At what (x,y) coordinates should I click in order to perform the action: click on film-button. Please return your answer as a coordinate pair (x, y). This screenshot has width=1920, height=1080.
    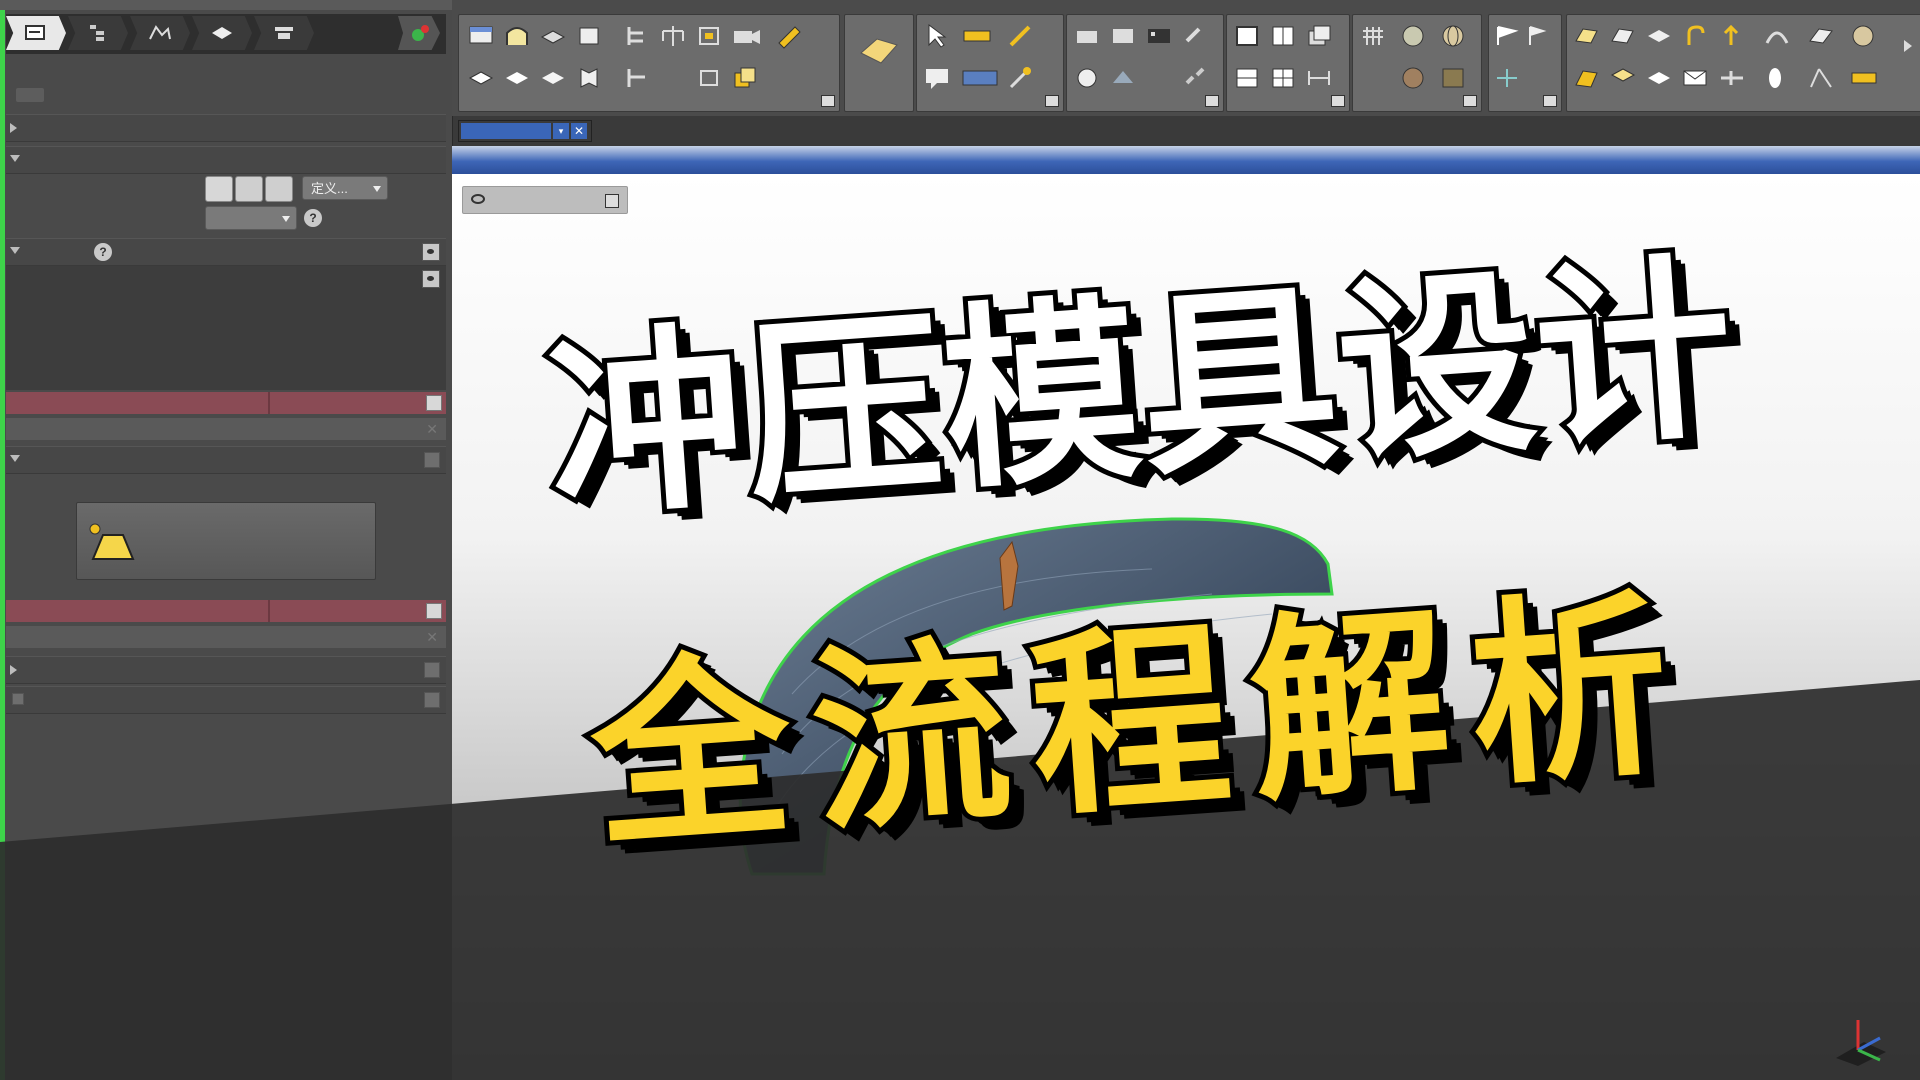
    Looking at the image, I should click on (1160, 37).